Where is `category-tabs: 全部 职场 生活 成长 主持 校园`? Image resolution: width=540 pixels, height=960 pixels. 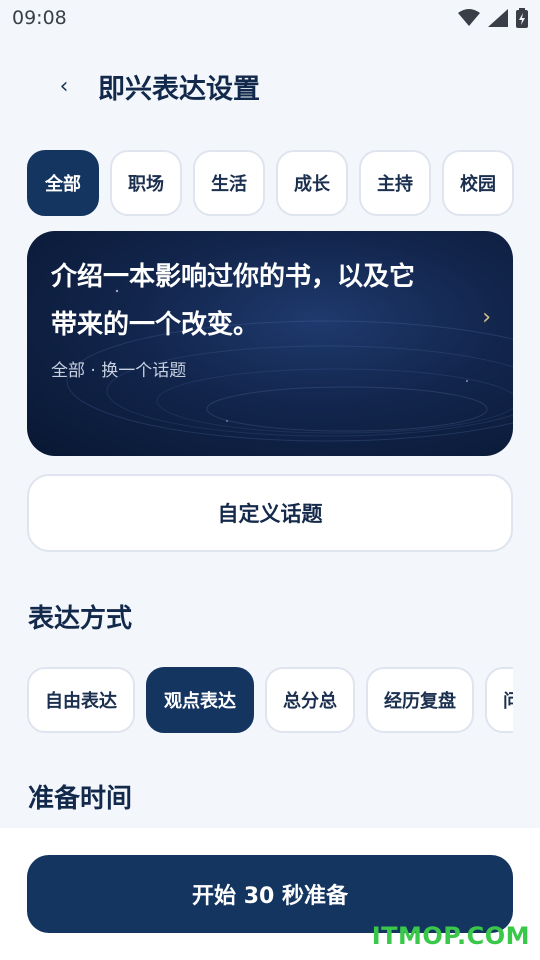
category-tabs: 全部 职场 生活 成长 主持 校园 is located at coordinates (270, 183).